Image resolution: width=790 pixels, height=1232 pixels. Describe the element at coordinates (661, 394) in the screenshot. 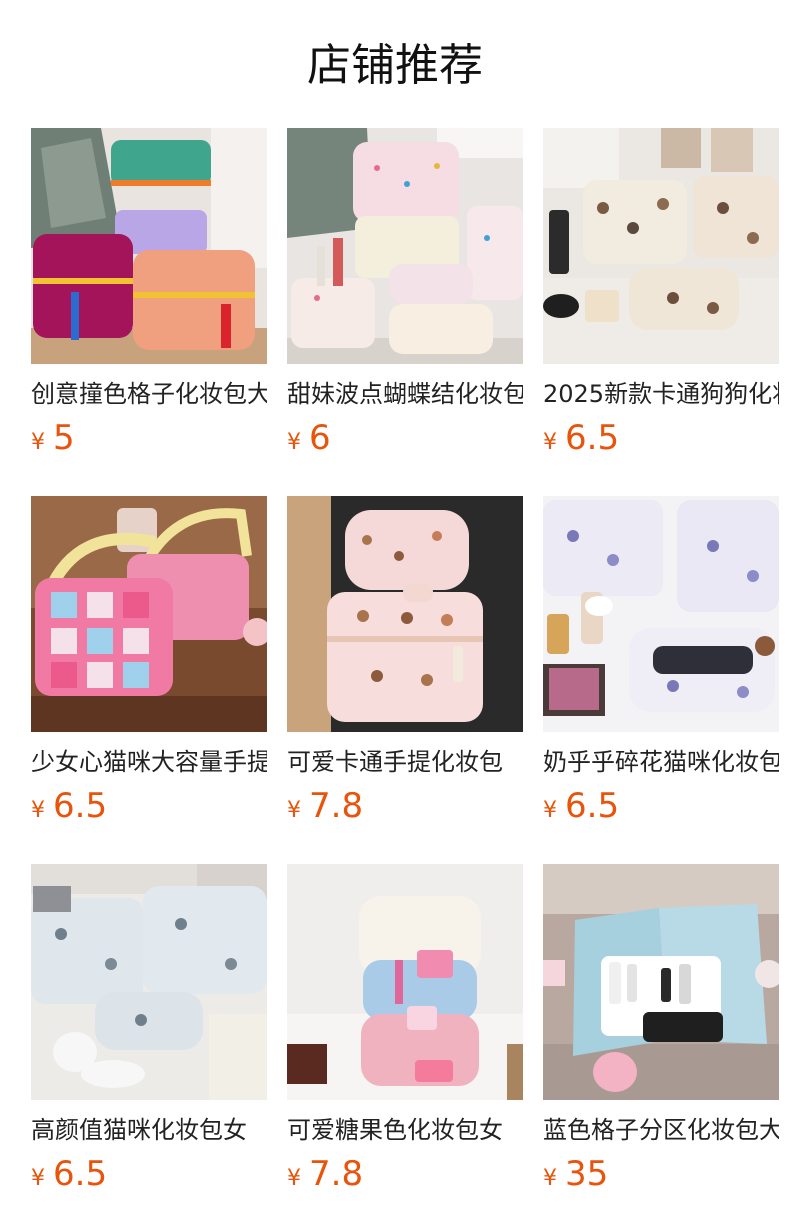

I see `product-name: 2025新款卡通狗狗化妆包` at that location.